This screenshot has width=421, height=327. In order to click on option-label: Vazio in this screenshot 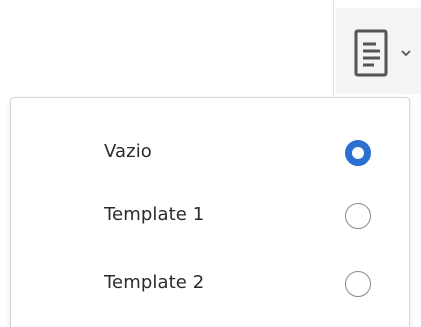, I will do `click(128, 151)`.